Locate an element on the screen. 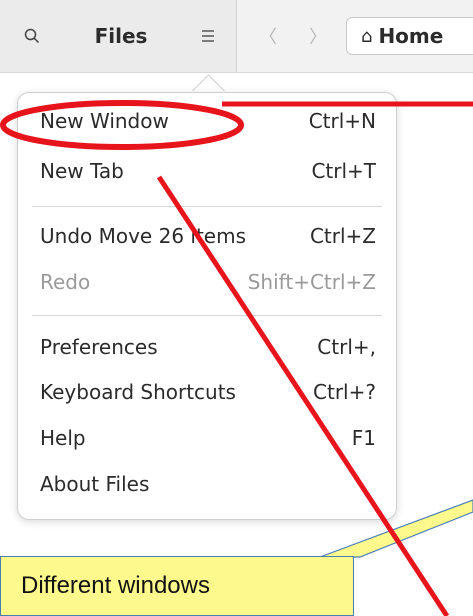 The image size is (473, 616). menu-item-keyboard-shortcuts: Keyboard Shortcuts Ctrl+? is located at coordinates (208, 392).